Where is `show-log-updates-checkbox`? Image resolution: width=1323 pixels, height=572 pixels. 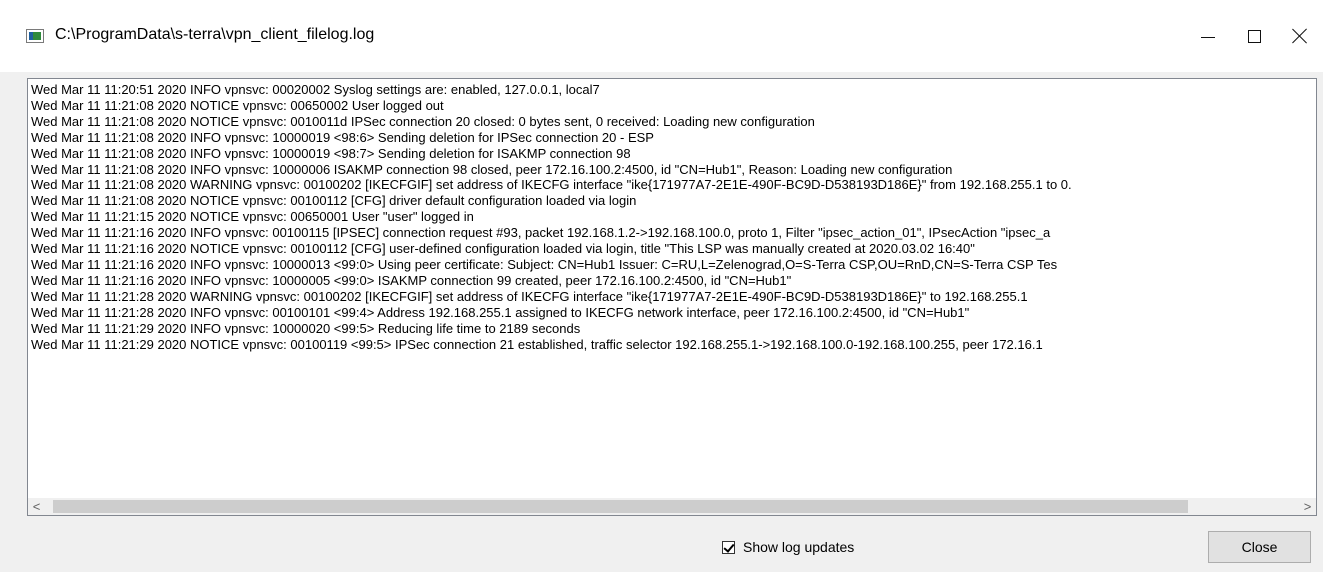 show-log-updates-checkbox is located at coordinates (728, 547).